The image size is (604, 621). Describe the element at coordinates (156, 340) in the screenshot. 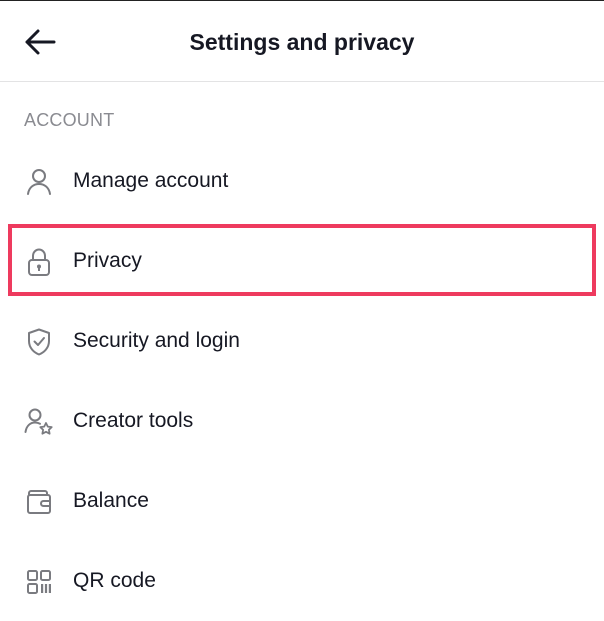

I see `menu-item-label: Security and login` at that location.